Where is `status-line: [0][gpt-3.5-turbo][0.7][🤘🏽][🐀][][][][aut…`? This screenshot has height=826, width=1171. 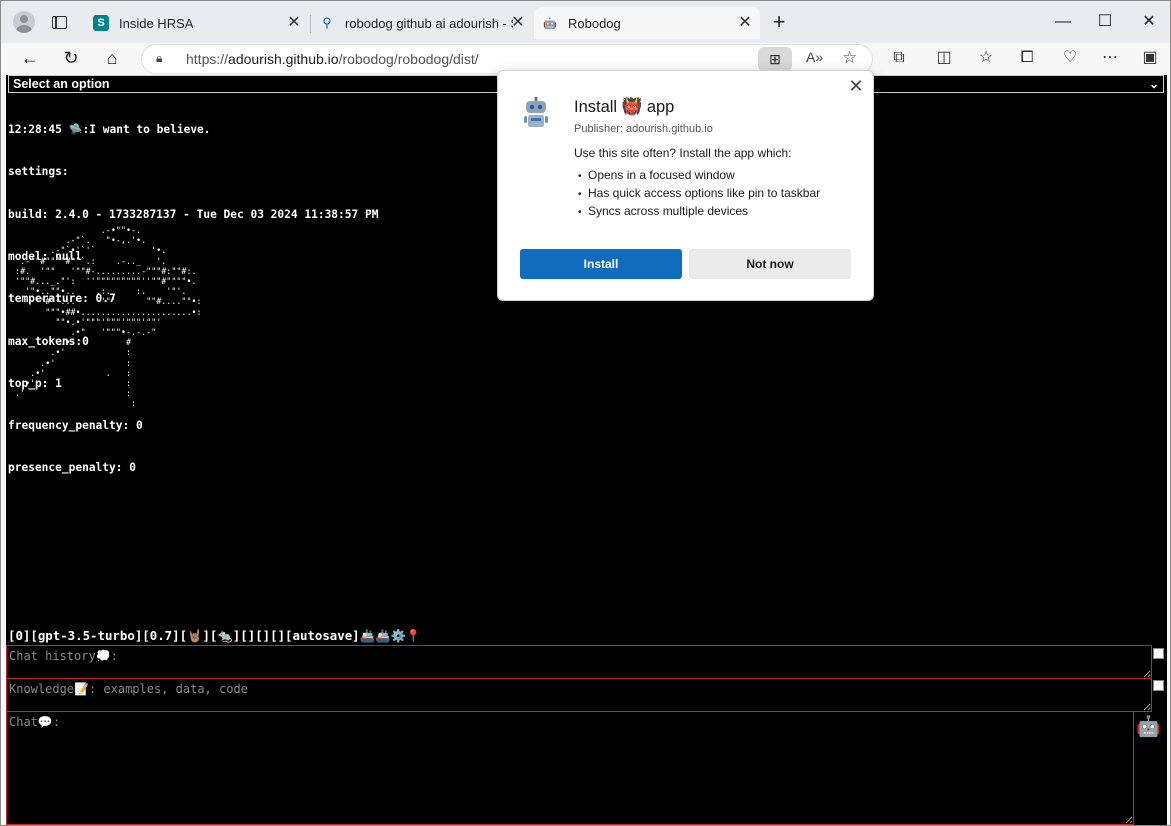 status-line: [0][gpt-3.5-turbo][0.7][🤘🏽][🐀][][][][aut… is located at coordinates (214, 636).